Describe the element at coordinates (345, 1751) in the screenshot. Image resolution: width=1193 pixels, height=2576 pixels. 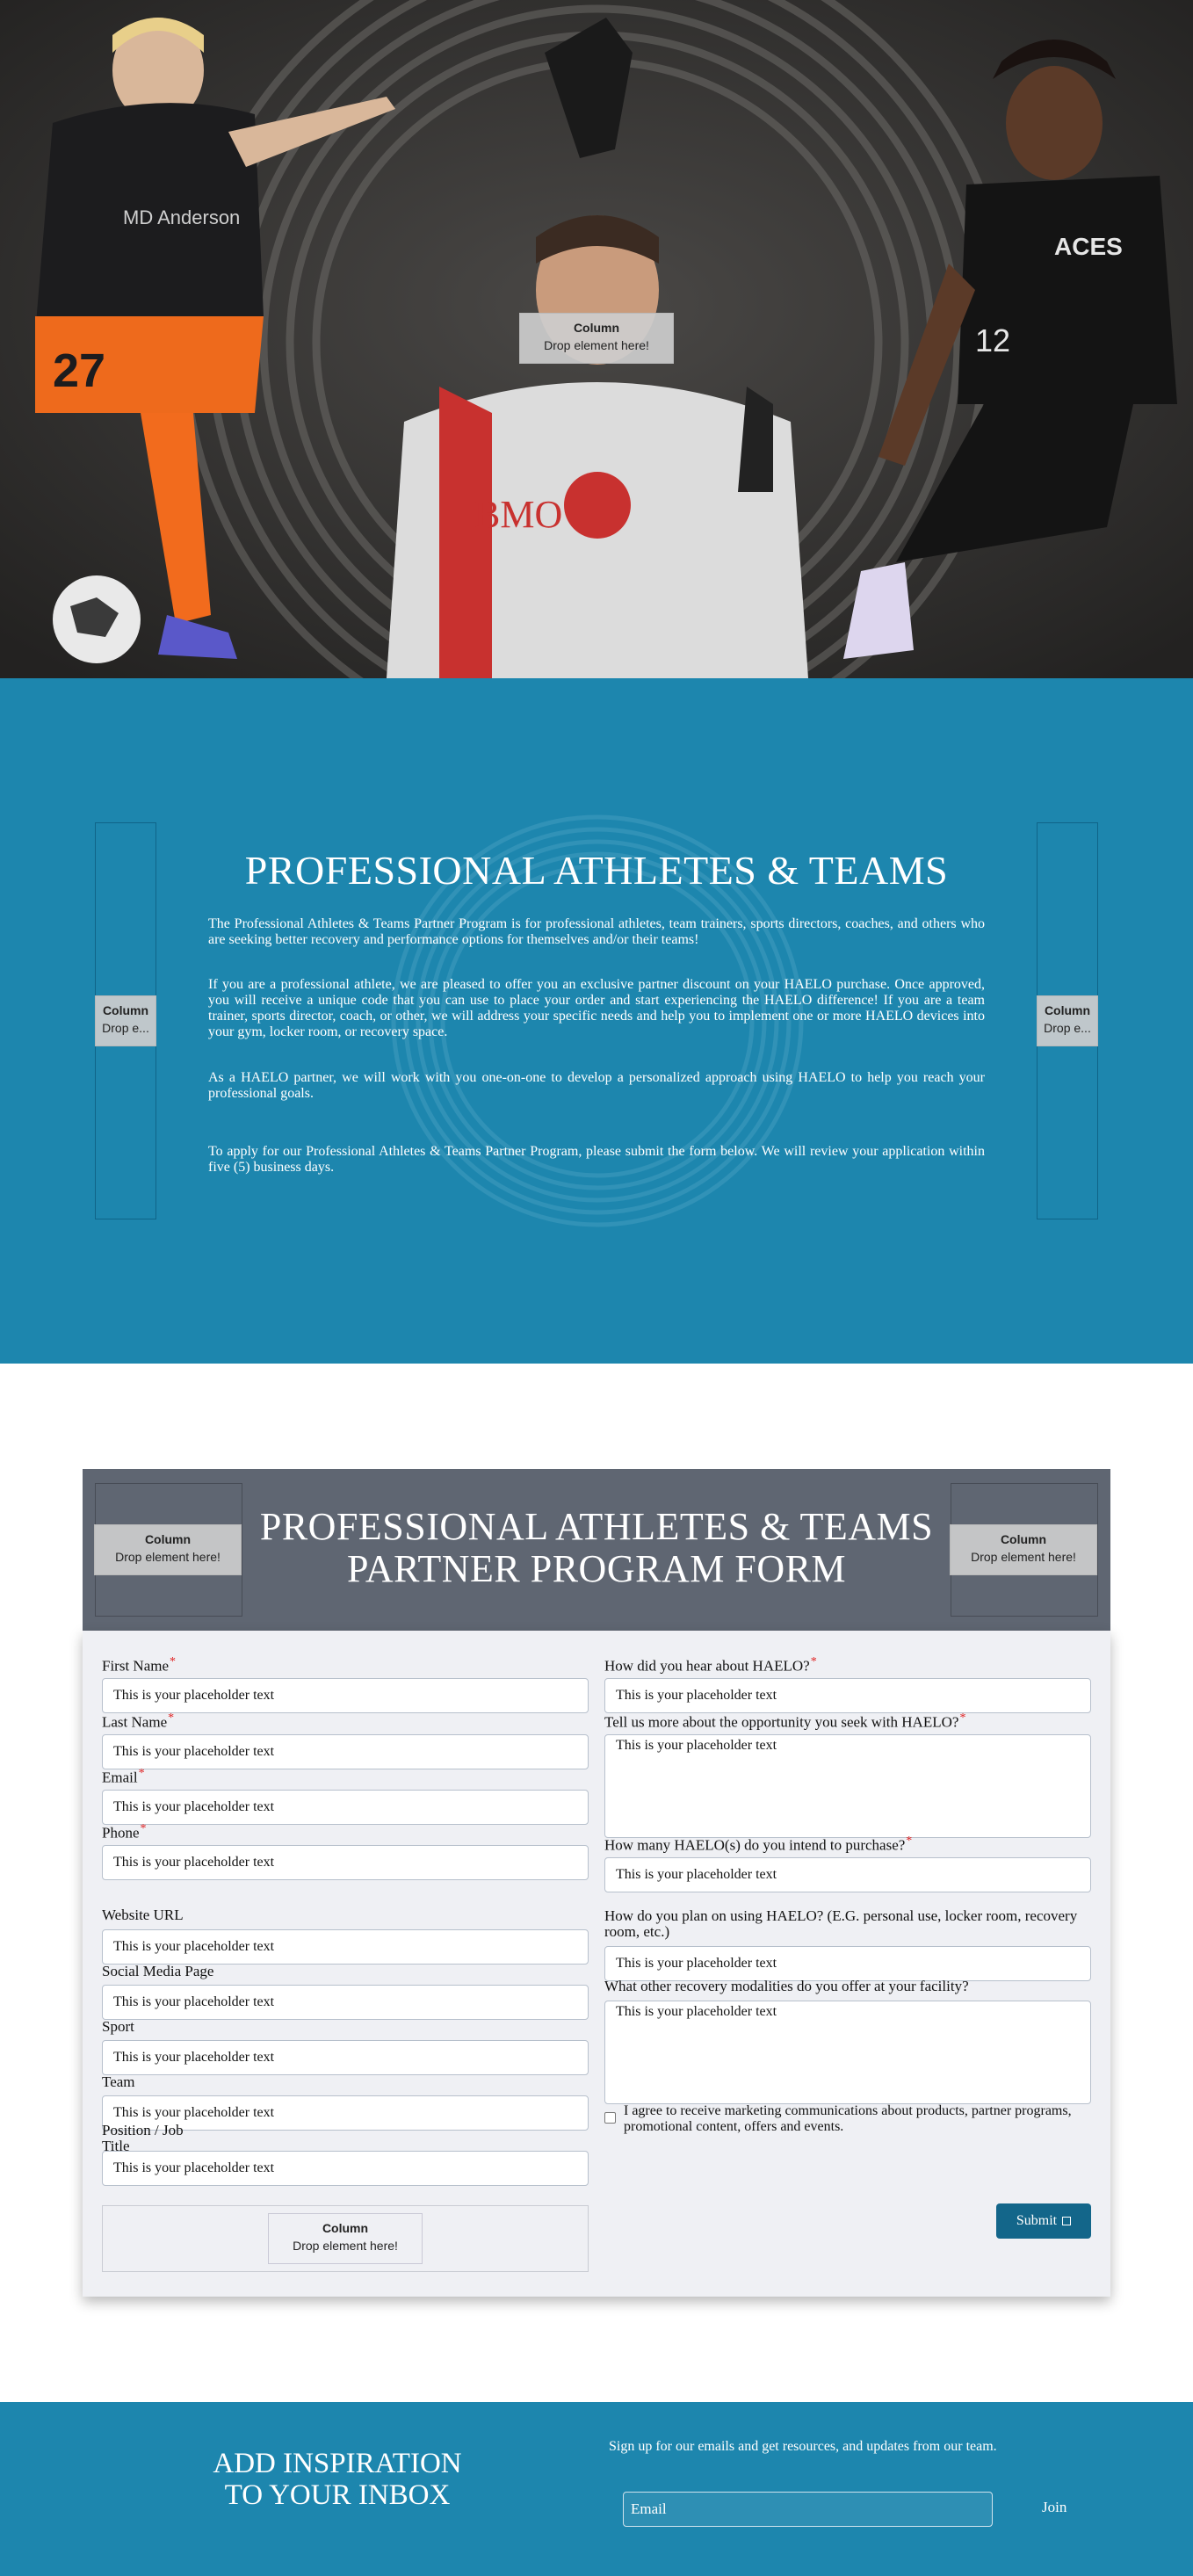
I see `last-name-input: This is your placeholder text` at that location.